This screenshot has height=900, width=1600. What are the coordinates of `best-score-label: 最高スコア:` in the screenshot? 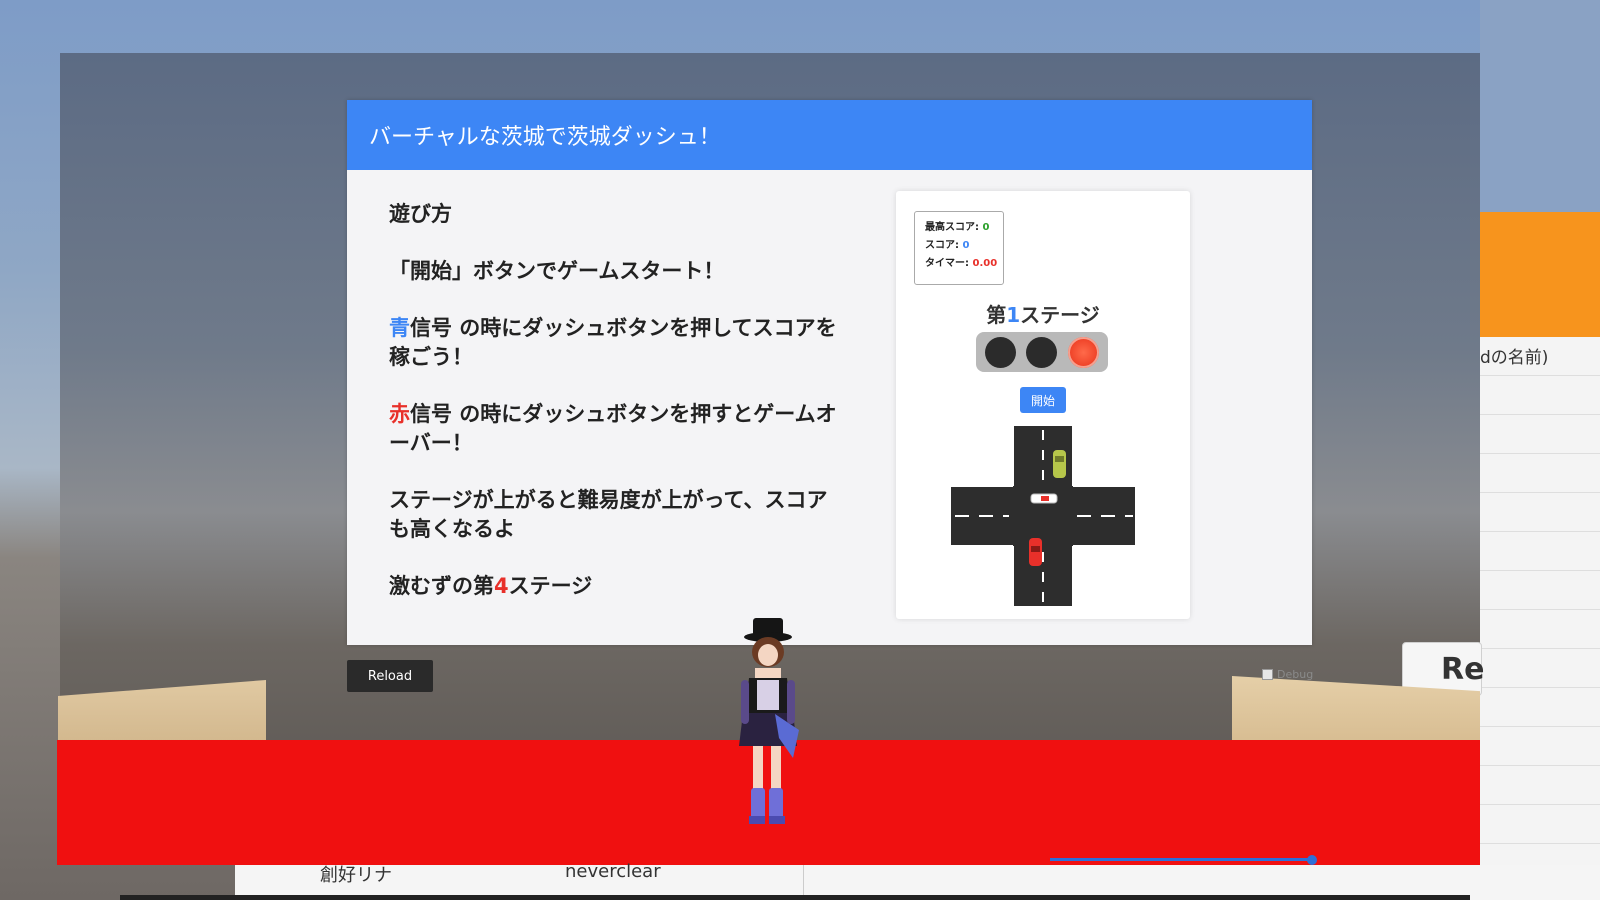 It's located at (954, 227).